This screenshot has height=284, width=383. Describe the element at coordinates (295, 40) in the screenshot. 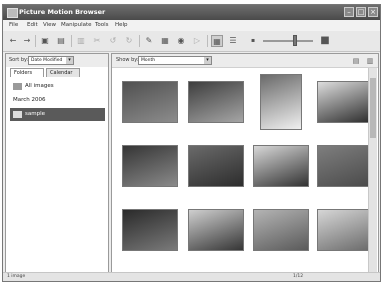

I see `zoom-slider-handle` at that location.